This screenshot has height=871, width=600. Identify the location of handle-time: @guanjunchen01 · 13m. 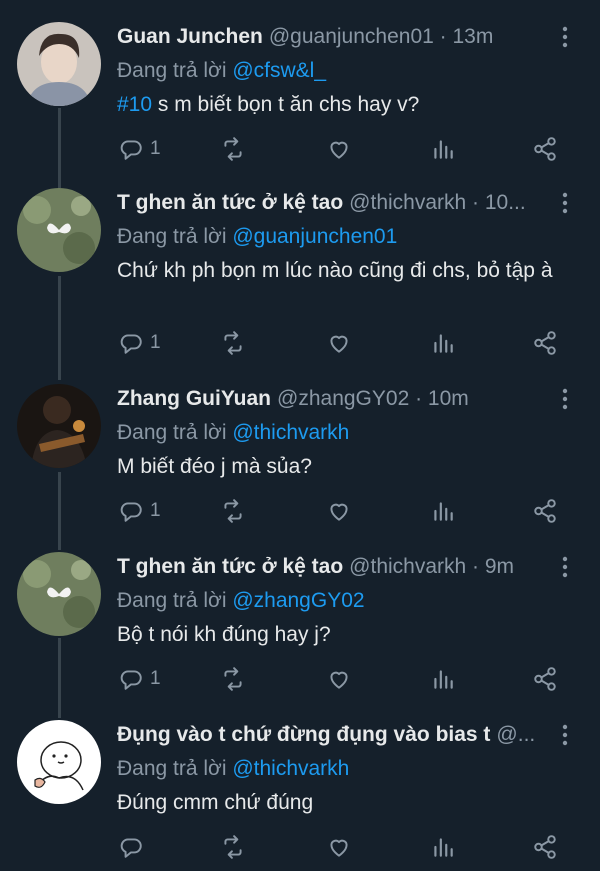
(381, 36).